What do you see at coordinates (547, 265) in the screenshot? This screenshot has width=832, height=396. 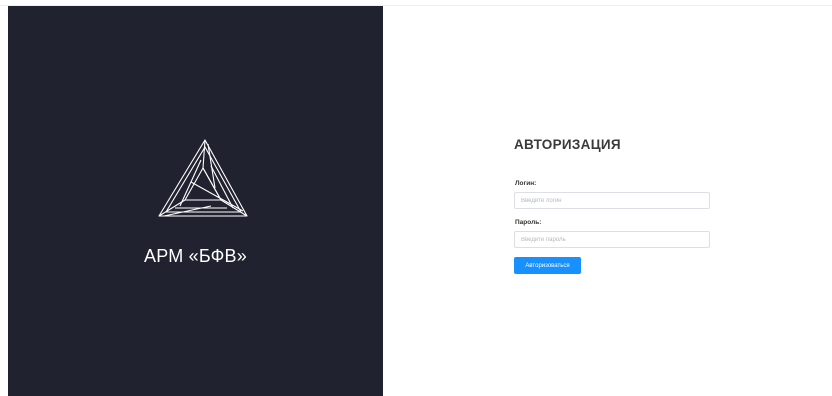 I see `login-button: Авторизоваться` at bounding box center [547, 265].